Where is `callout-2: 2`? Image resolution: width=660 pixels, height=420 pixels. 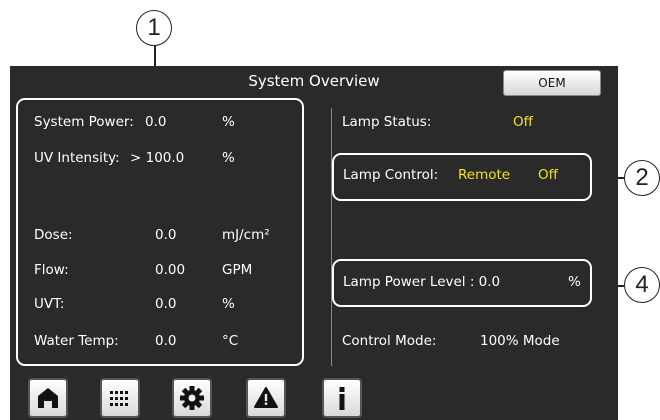 callout-2: 2 is located at coordinates (642, 178).